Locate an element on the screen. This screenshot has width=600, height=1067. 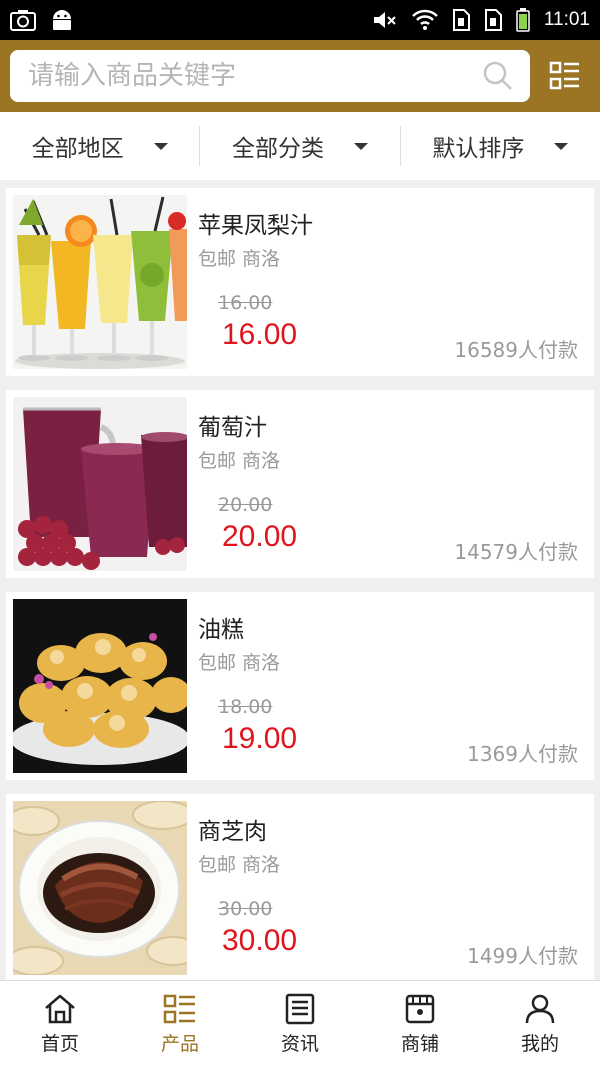
sim1-icon is located at coordinates (461, 20).